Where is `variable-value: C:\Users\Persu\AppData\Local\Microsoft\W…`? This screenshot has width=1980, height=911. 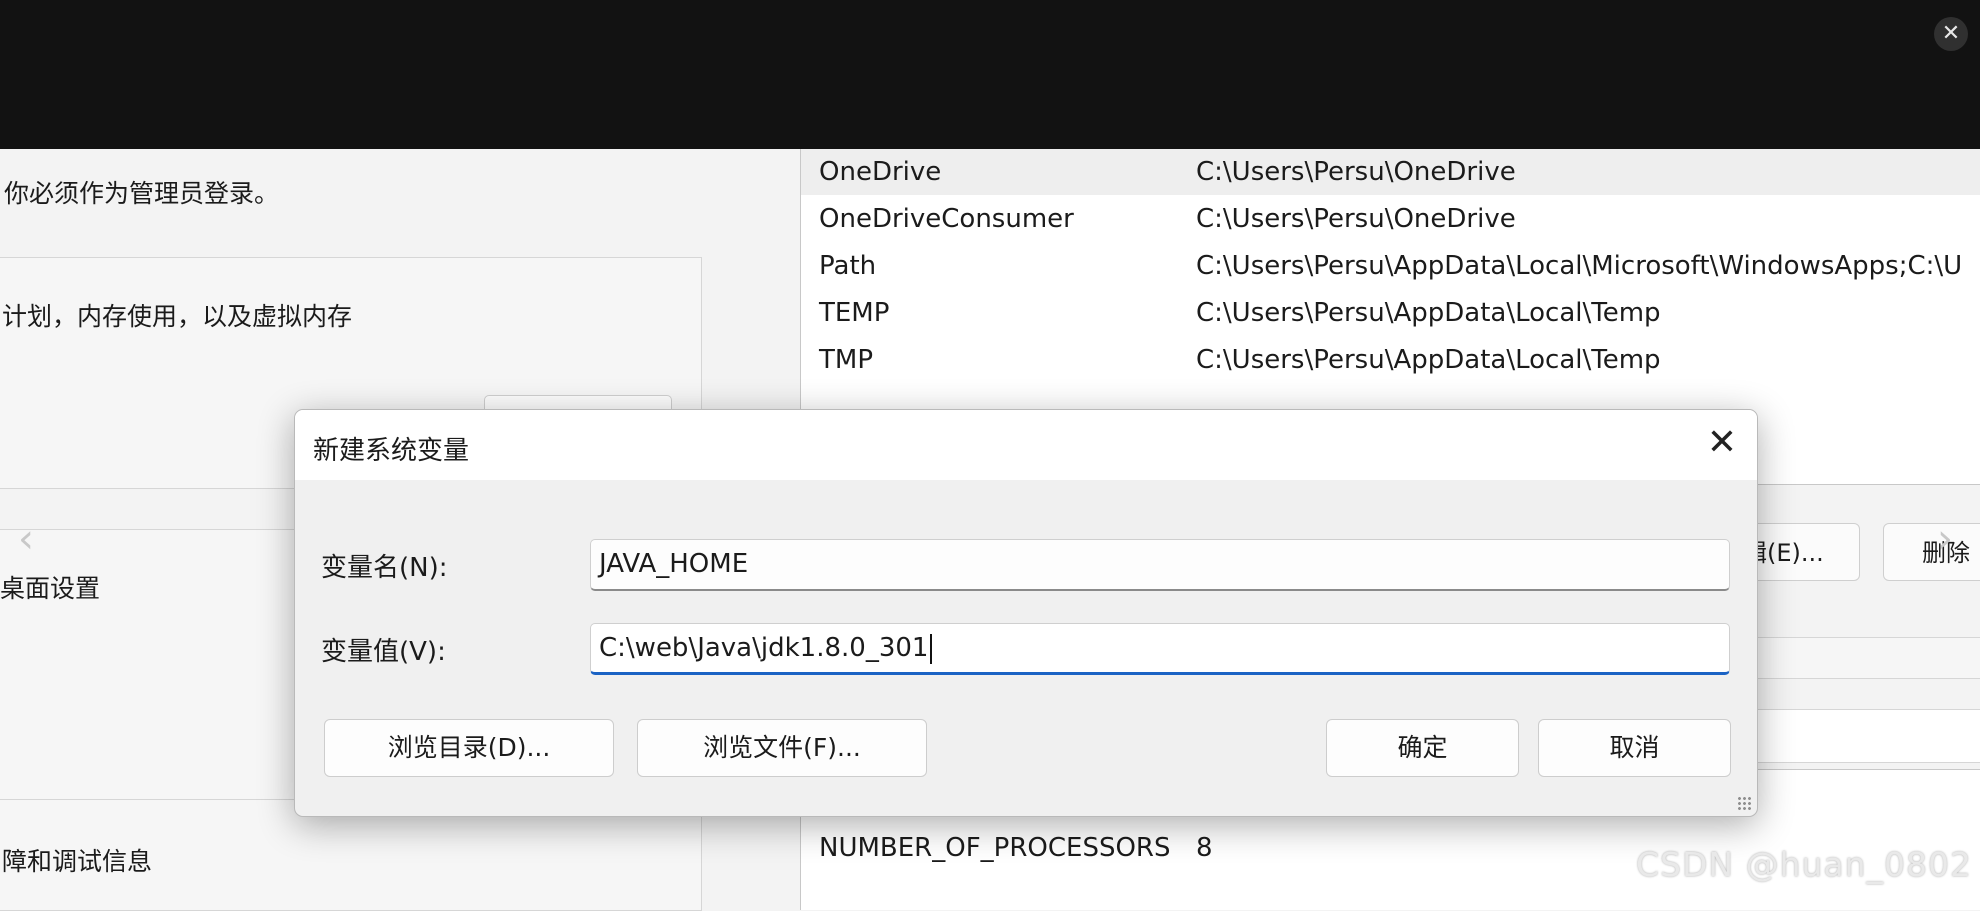 variable-value: C:\Users\Persu\AppData\Local\Microsoft\W… is located at coordinates (1579, 266).